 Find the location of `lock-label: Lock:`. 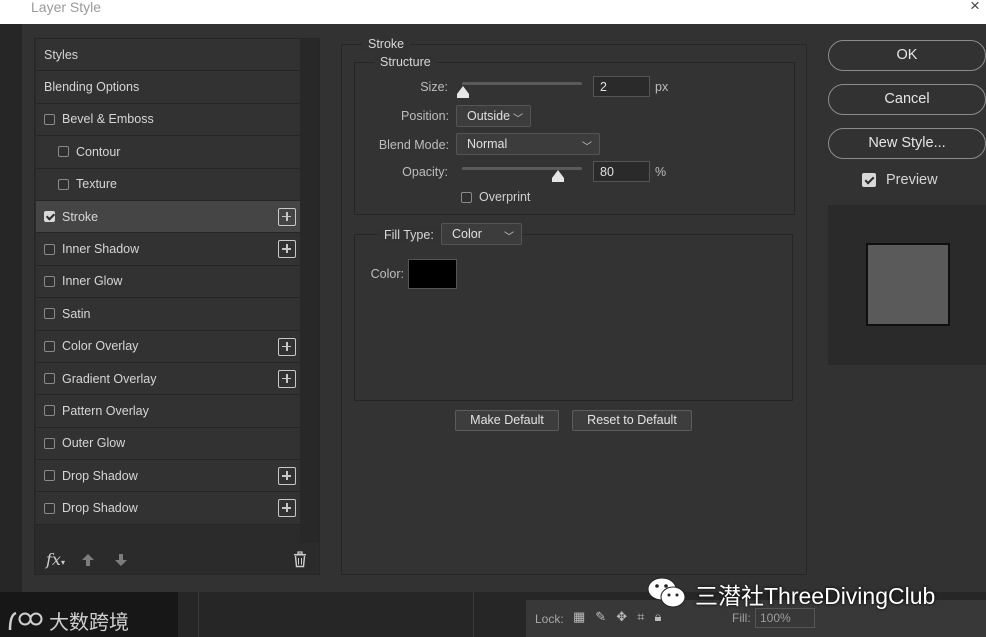

lock-label: Lock: is located at coordinates (549, 619).